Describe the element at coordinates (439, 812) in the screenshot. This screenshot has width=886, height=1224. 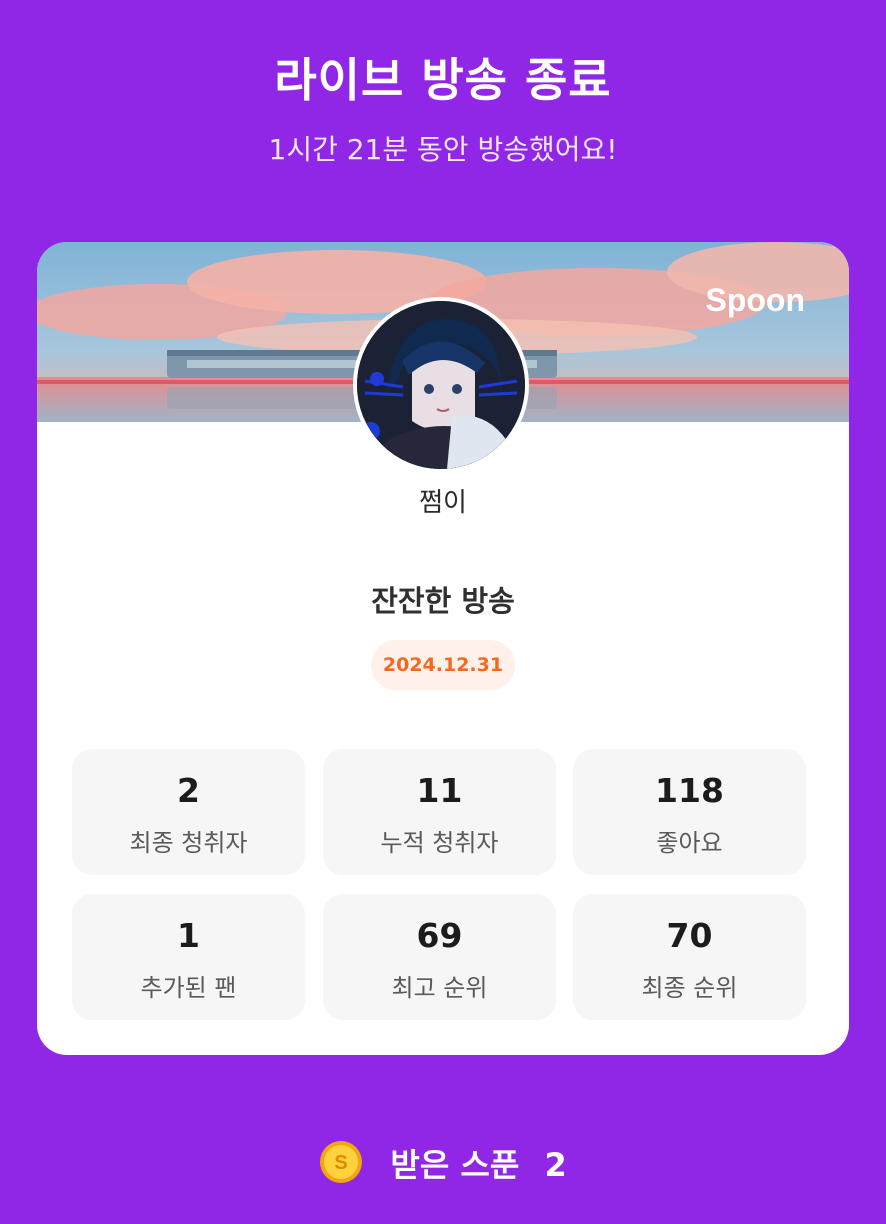
I see `stat-total-listeners: 11 누적 청취자` at that location.